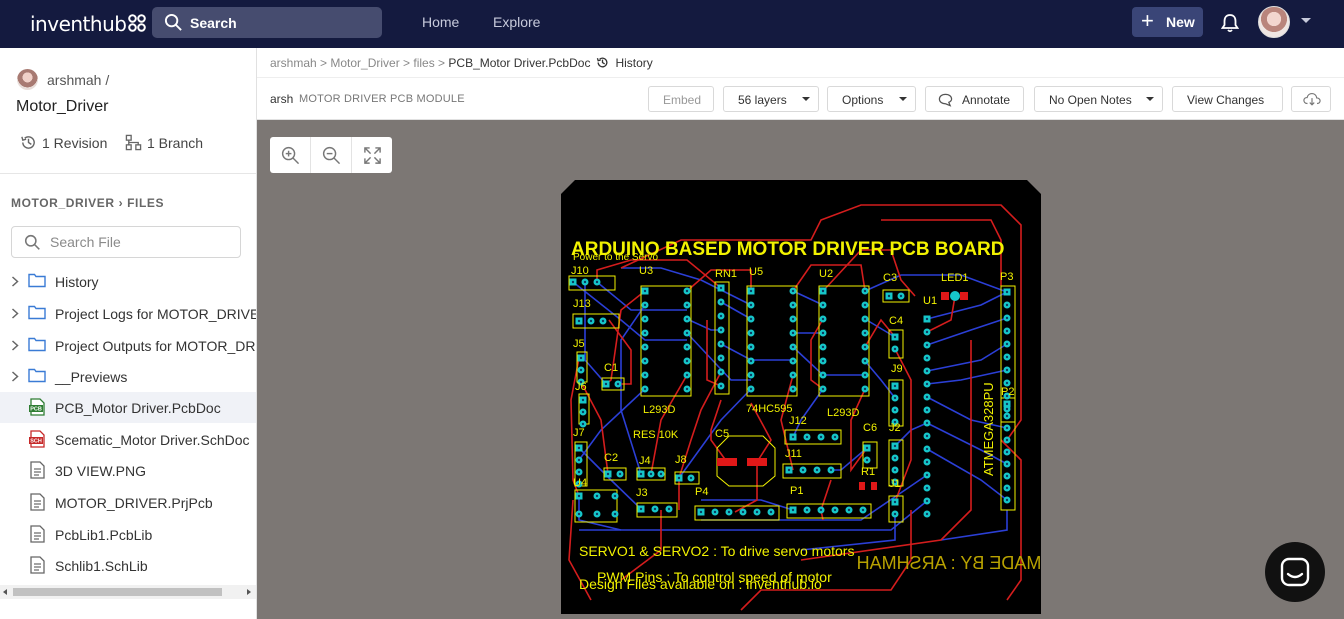 This screenshot has height=619, width=1344. I want to click on file-tree-item: __Previews, so click(128, 376).